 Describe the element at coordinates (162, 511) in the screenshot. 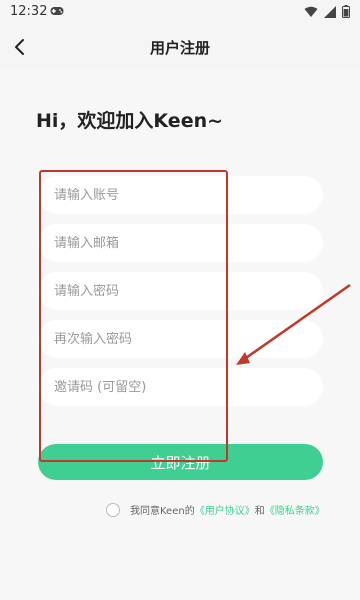

I see `agreement-prefix: 我同意Keen的` at that location.